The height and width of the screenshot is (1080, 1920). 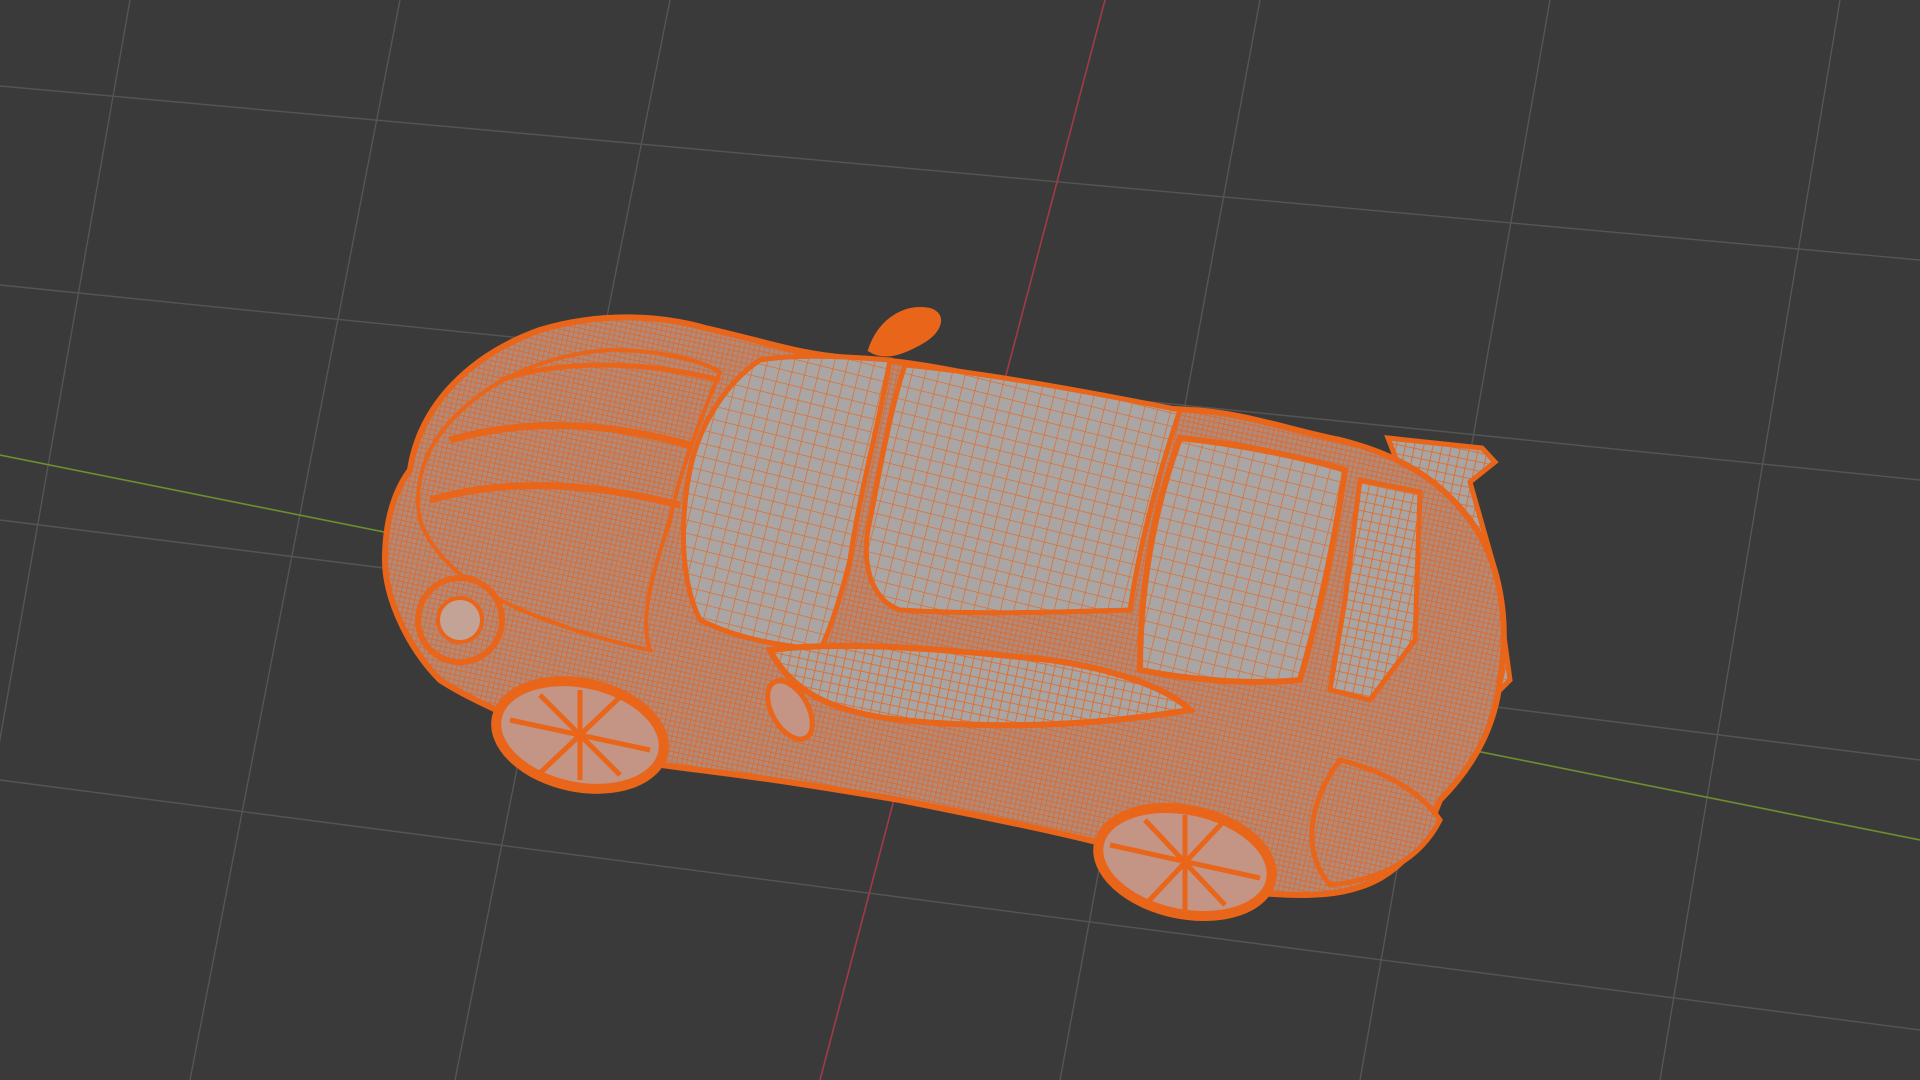 I want to click on roof, so click(x=1023, y=489).